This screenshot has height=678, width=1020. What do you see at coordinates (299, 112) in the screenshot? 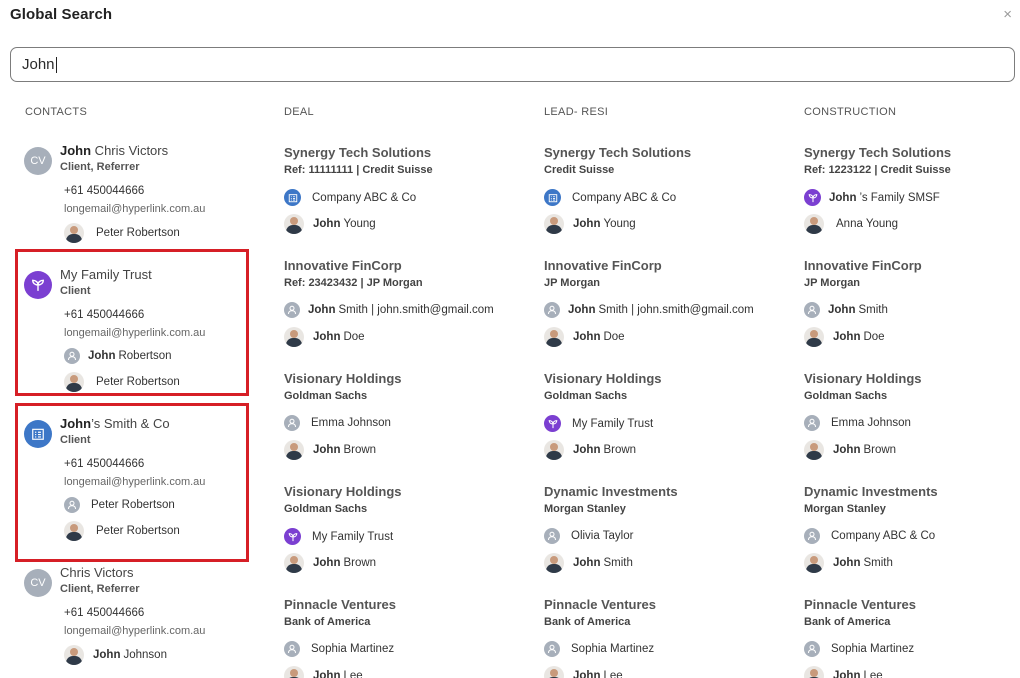
I see `column-header-deal: DEAL` at bounding box center [299, 112].